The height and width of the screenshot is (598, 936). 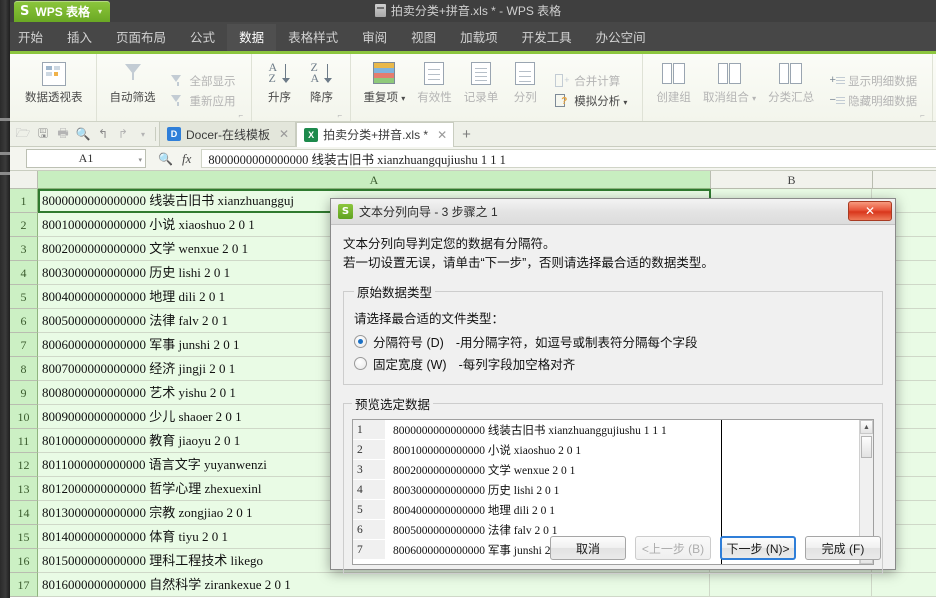 What do you see at coordinates (132, 98) in the screenshot?
I see `auto-filter-label: 自动筛选` at bounding box center [132, 98].